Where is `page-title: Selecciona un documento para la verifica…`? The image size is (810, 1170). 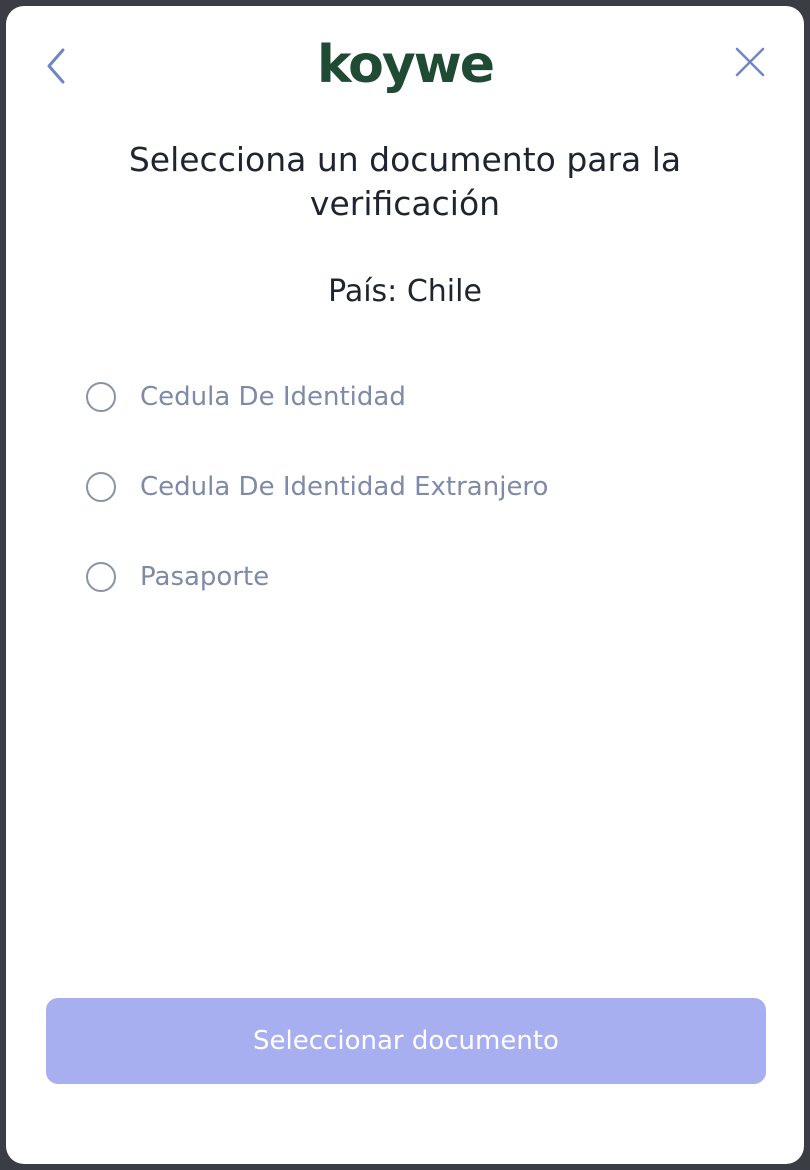
page-title: Selecciona un documento para la verifica… is located at coordinates (405, 181).